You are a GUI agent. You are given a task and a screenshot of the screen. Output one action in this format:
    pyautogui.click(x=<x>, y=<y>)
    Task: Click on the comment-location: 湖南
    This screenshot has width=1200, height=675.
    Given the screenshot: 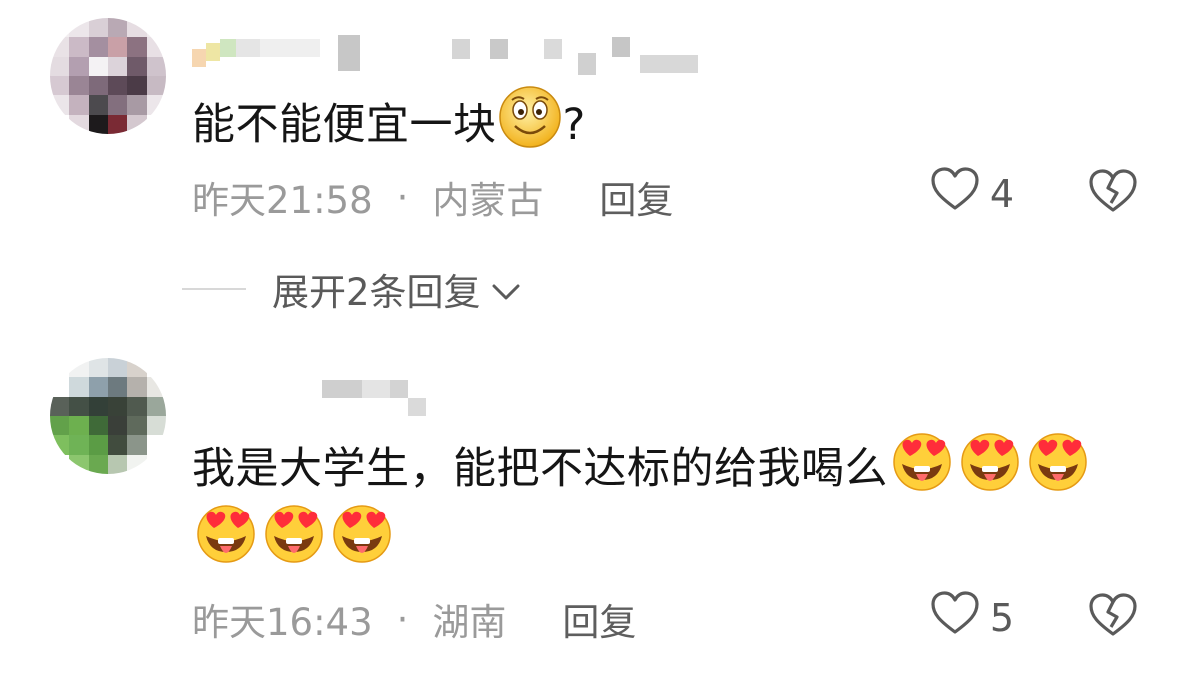 What is the action you would take?
    pyautogui.click(x=469, y=622)
    